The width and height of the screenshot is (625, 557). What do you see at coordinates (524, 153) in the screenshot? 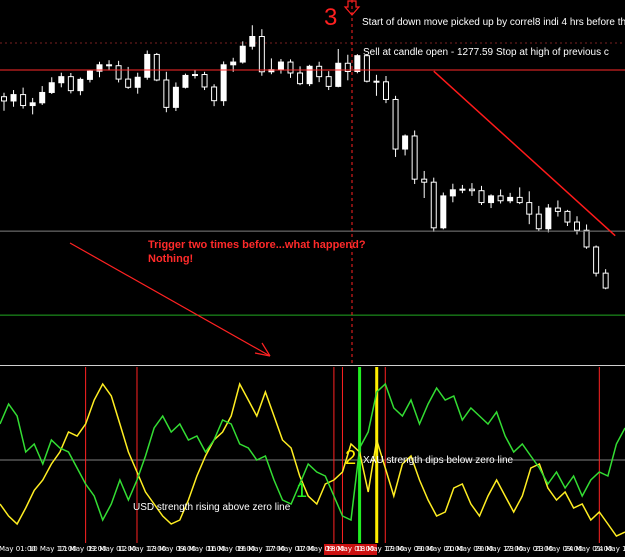
I see `trend-line` at bounding box center [524, 153].